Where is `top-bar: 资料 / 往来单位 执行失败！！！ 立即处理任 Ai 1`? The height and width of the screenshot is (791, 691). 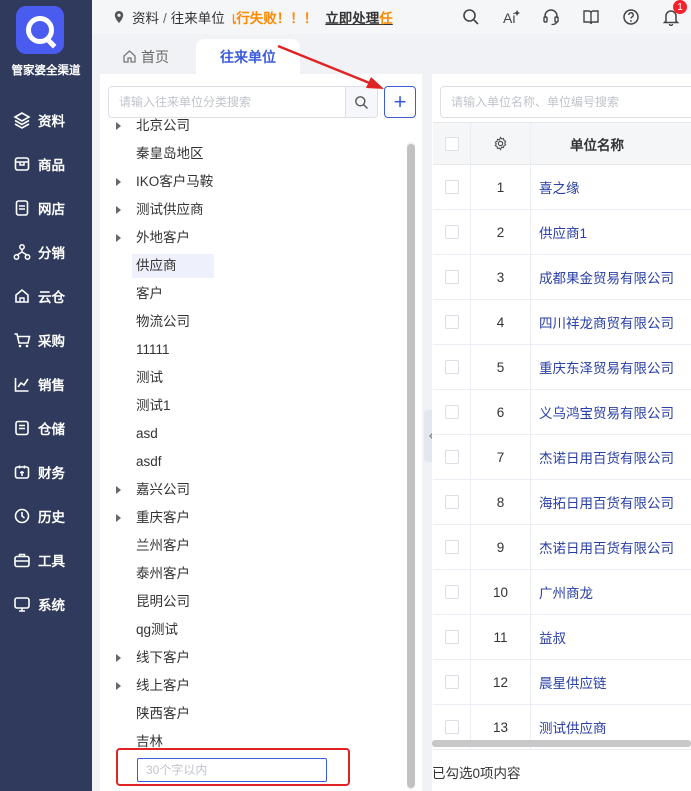 top-bar: 资料 / 往来单位 执行失败！！！ 立即处理任 Ai 1 is located at coordinates (391, 17).